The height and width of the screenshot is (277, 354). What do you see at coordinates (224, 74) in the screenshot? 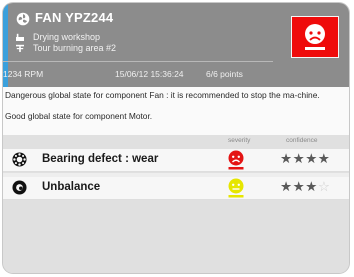
I see `points-count: 6/6 points` at bounding box center [224, 74].